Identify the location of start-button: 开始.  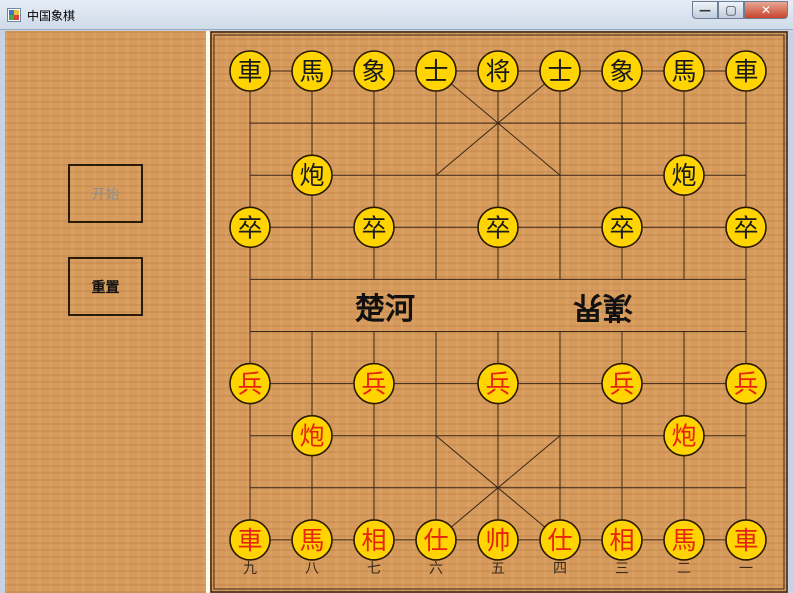
(105, 193).